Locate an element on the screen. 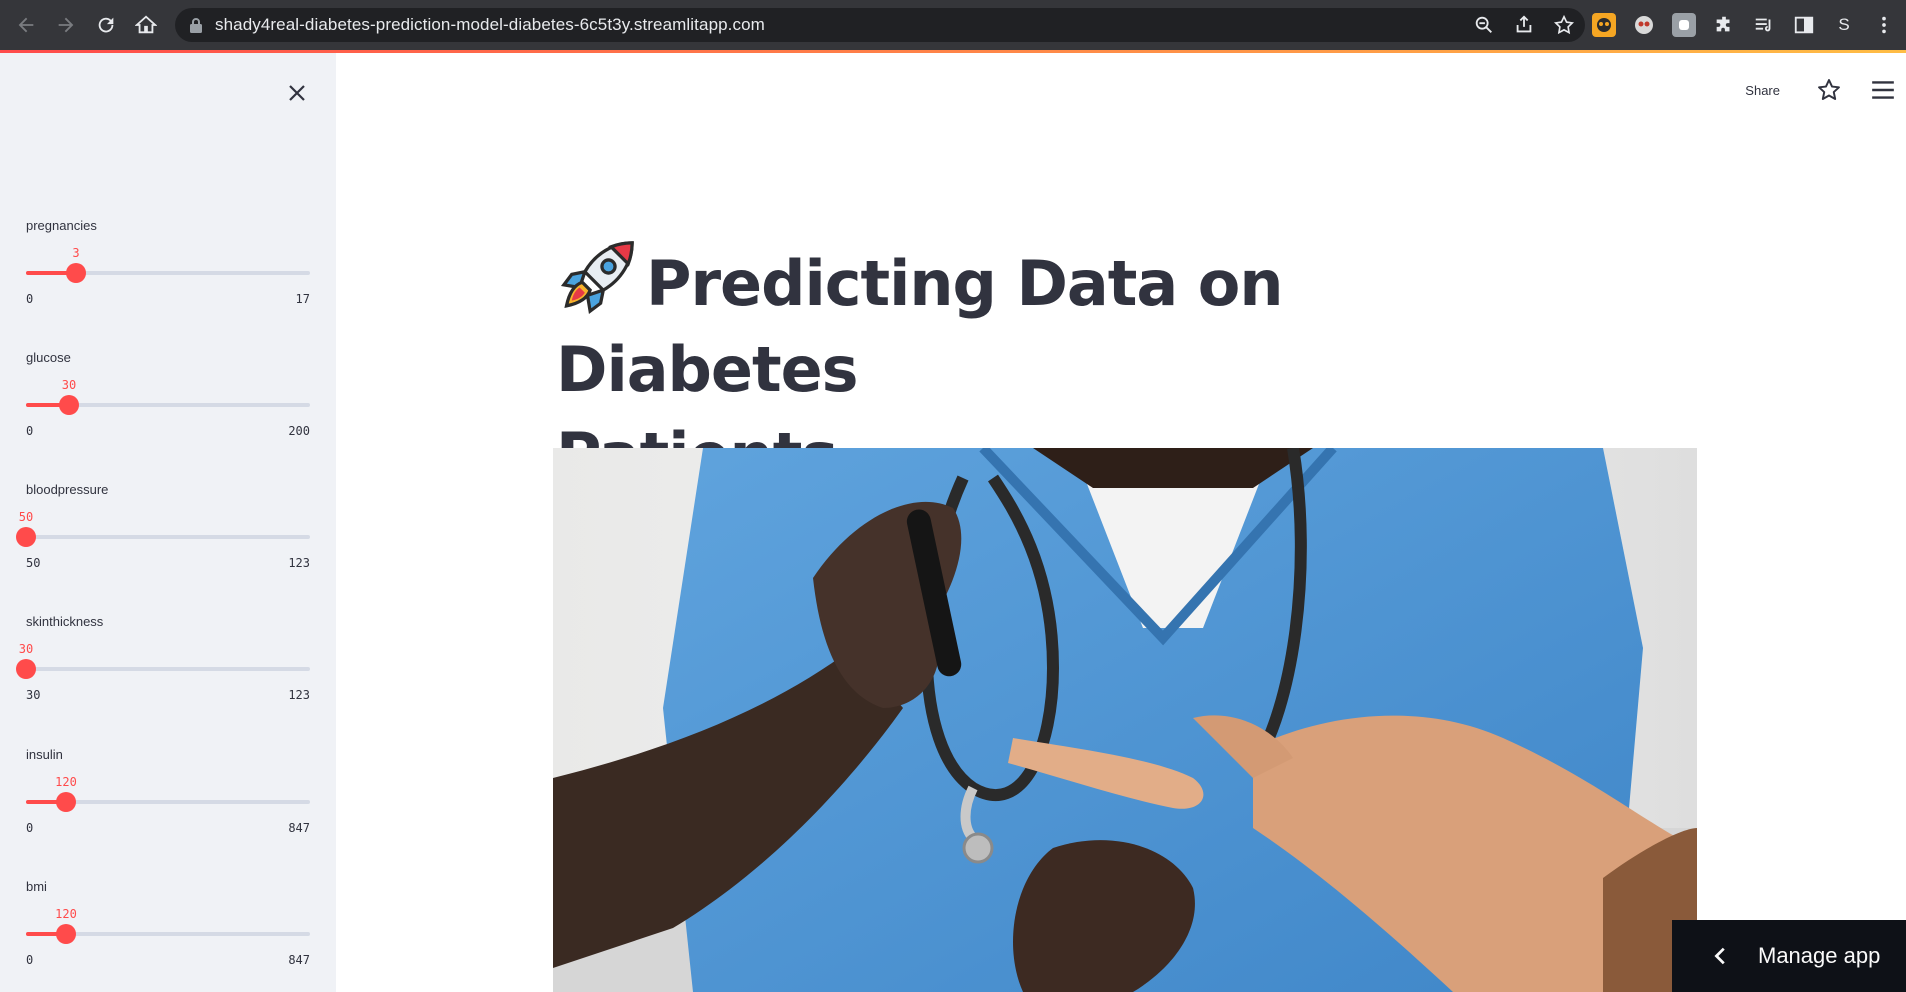 This screenshot has height=992, width=1906. share-page-icon is located at coordinates (1524, 25).